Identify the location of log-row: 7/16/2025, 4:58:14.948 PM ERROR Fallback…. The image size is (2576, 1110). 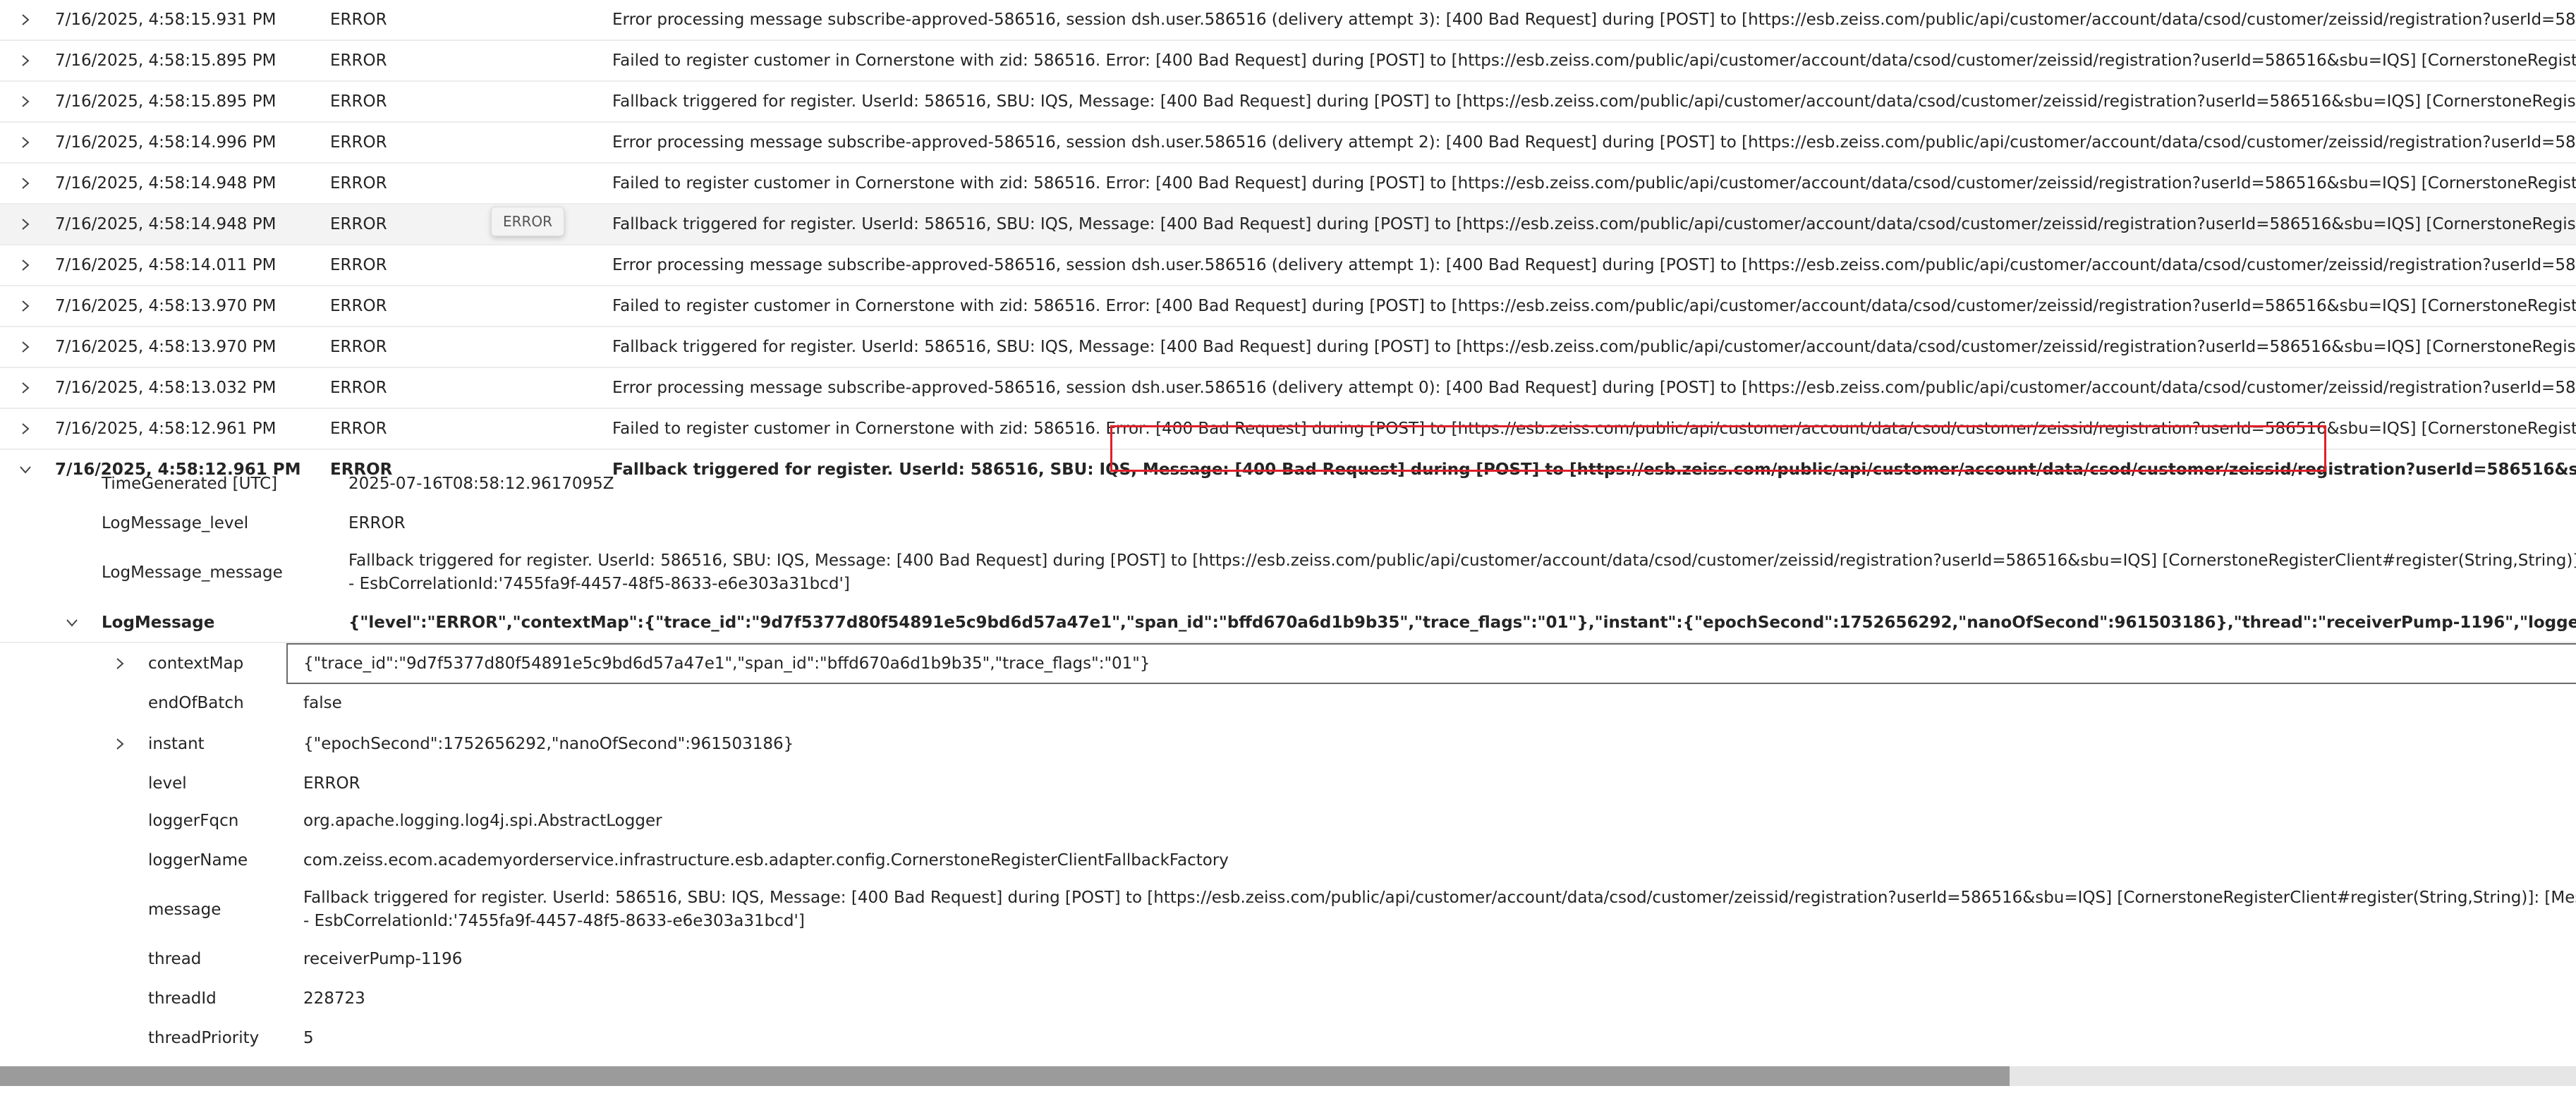
(1288, 225).